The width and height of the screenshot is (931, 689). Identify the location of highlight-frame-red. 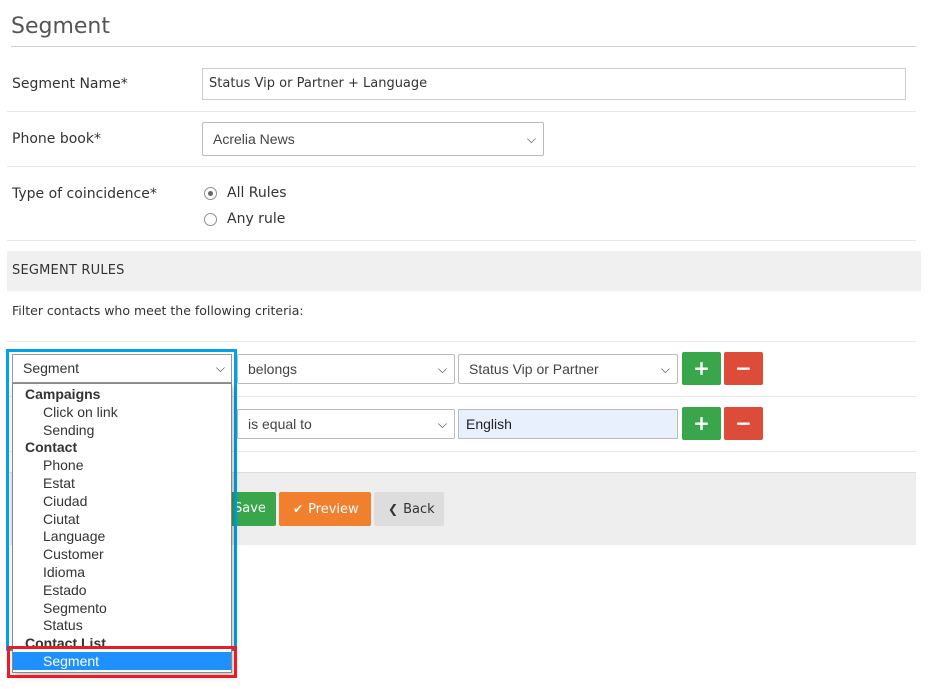
(122, 662).